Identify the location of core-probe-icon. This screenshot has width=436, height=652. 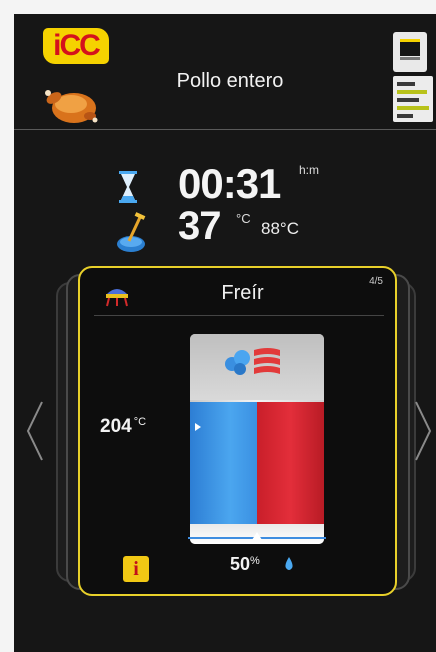
(135, 232).